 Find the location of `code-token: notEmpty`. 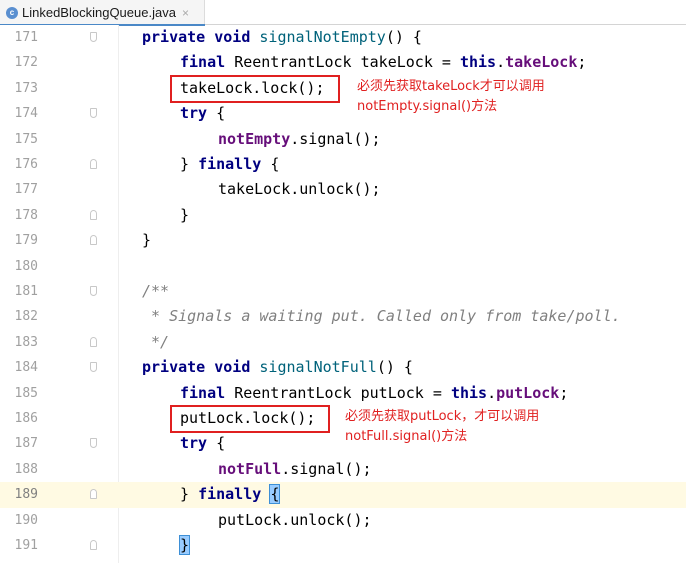

code-token: notEmpty is located at coordinates (254, 138).